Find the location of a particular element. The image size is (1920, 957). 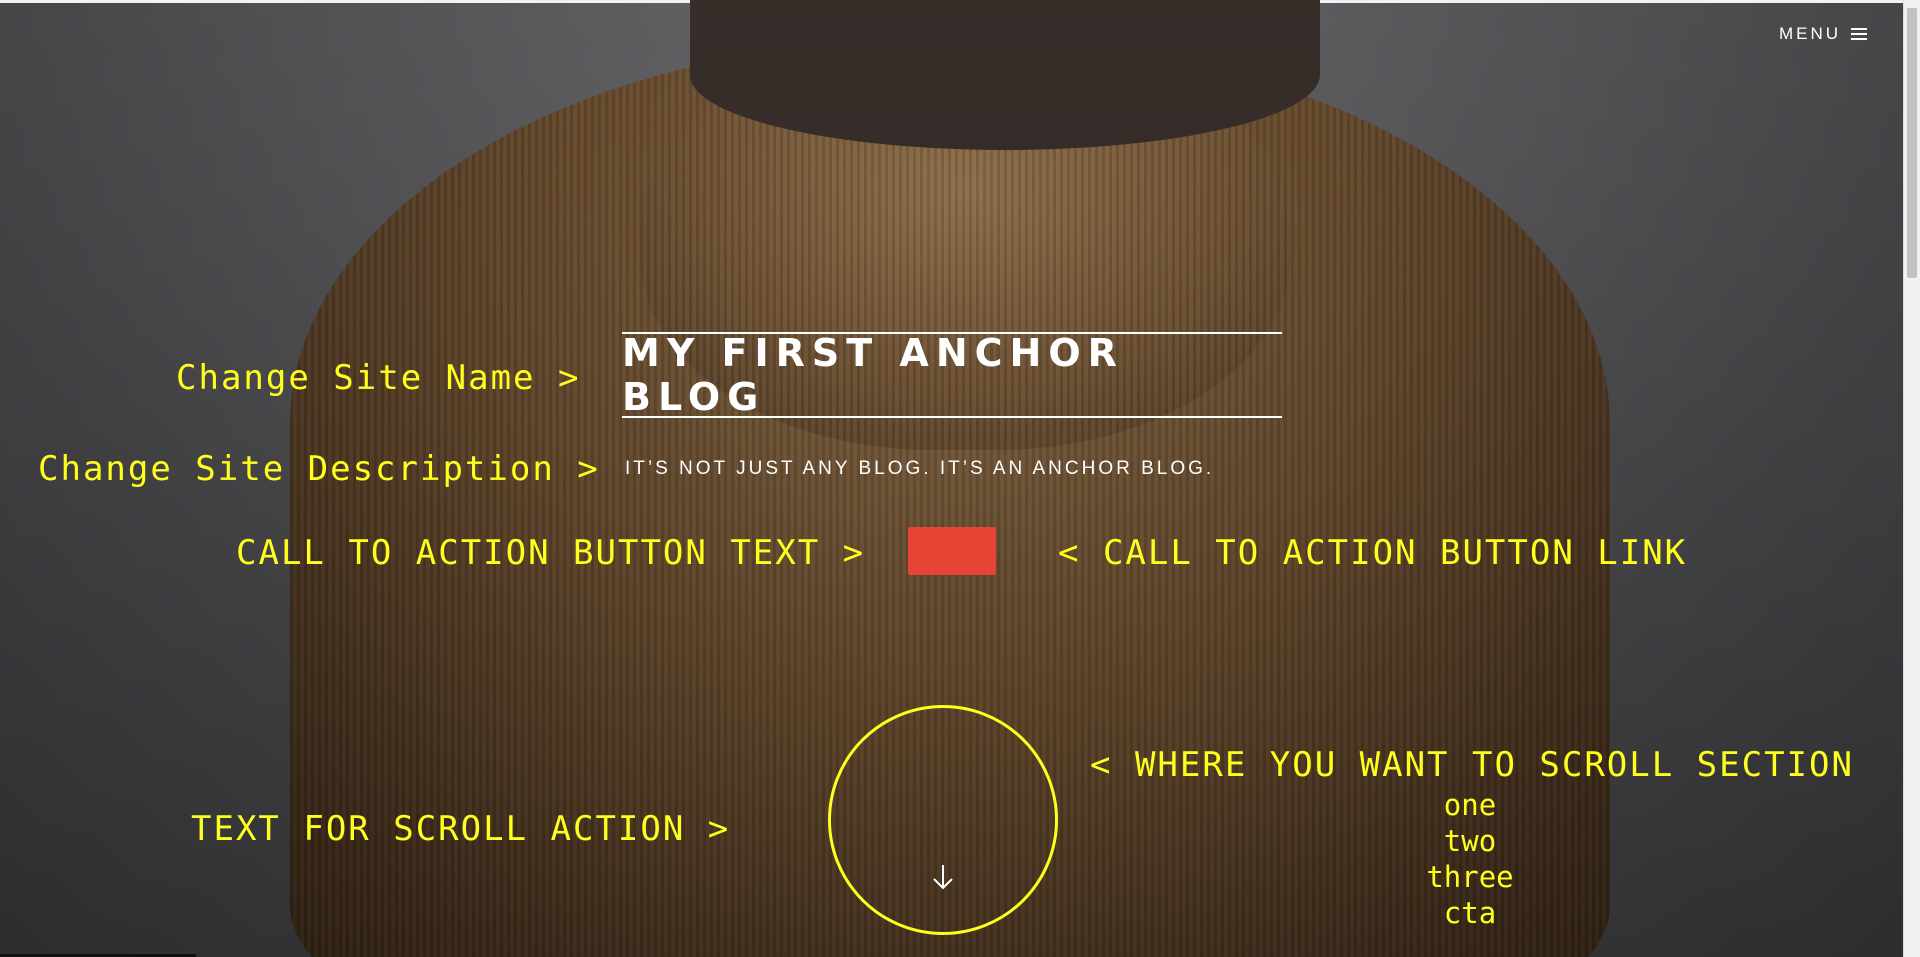

scroll-option: cta is located at coordinates (1470, 913).